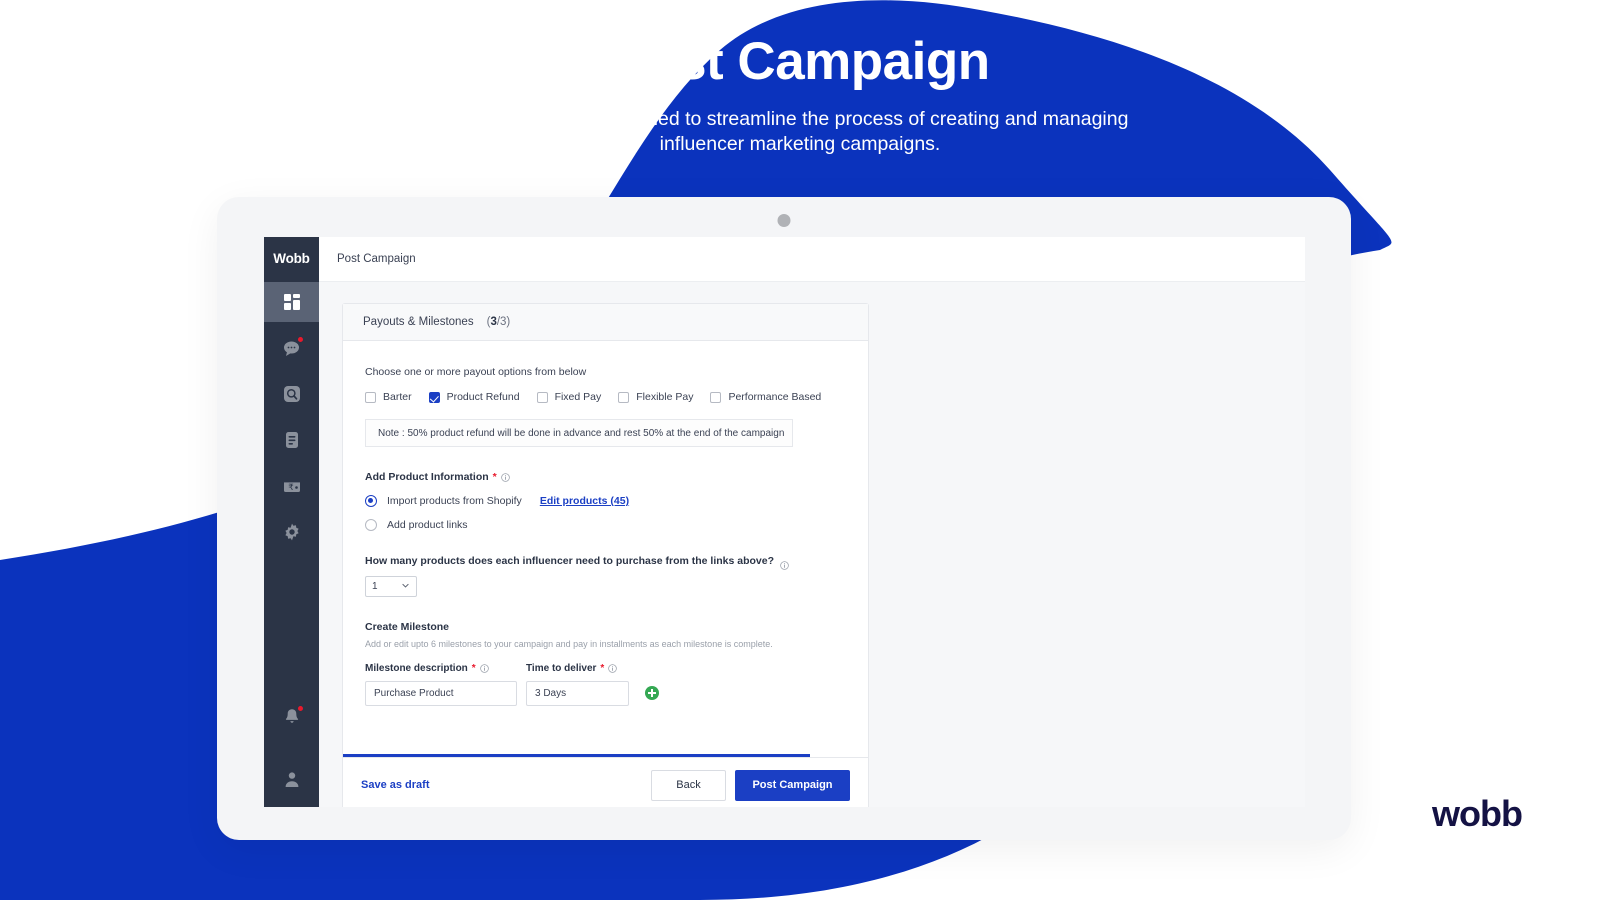 The width and height of the screenshot is (1600, 900). I want to click on payout-option-flexible-pay: Flexible Pay, so click(655, 397).